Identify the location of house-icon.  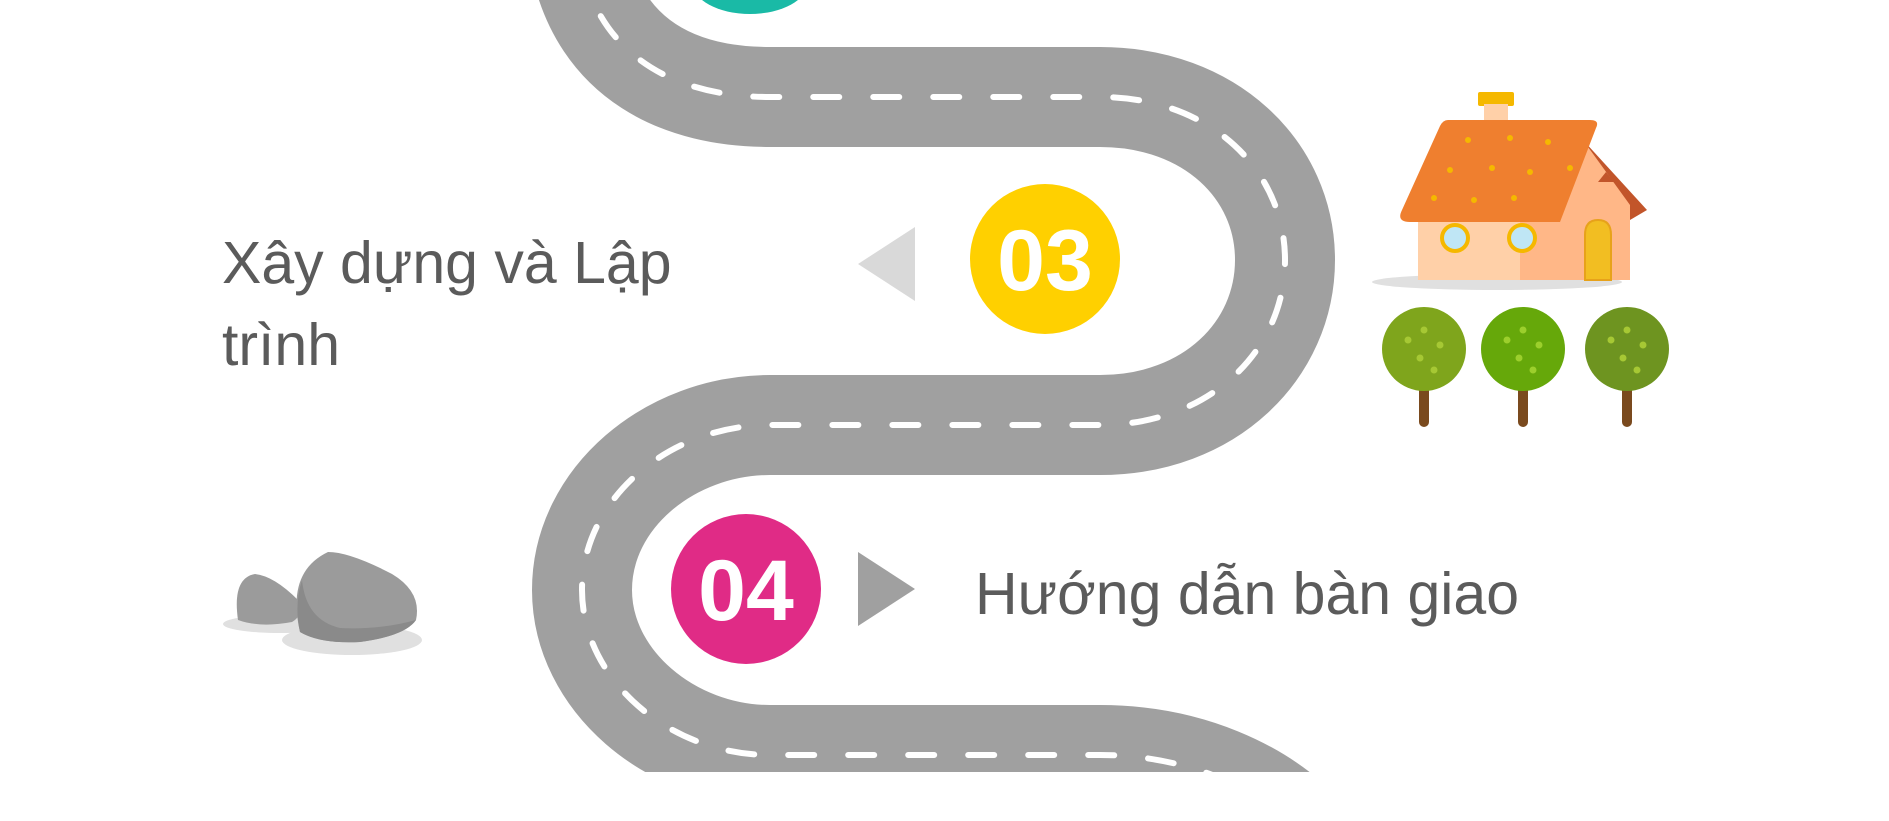
(1509, 191).